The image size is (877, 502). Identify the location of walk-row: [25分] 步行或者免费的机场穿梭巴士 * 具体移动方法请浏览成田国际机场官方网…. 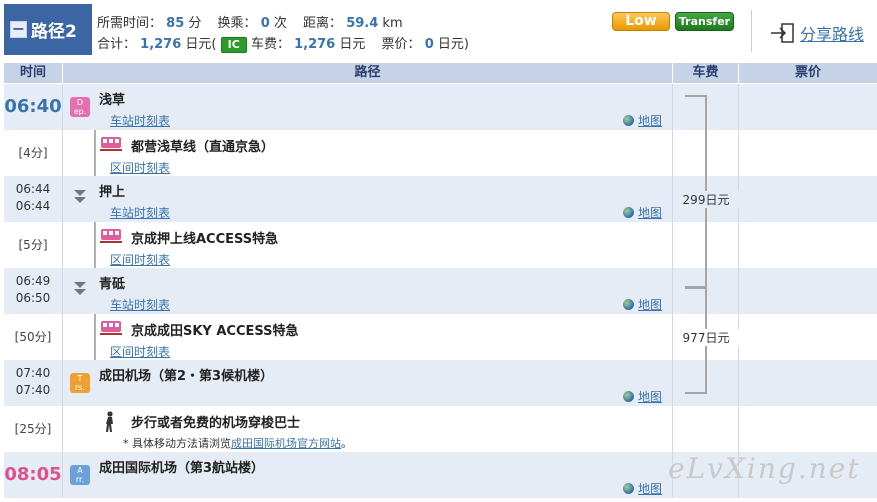
(440, 429).